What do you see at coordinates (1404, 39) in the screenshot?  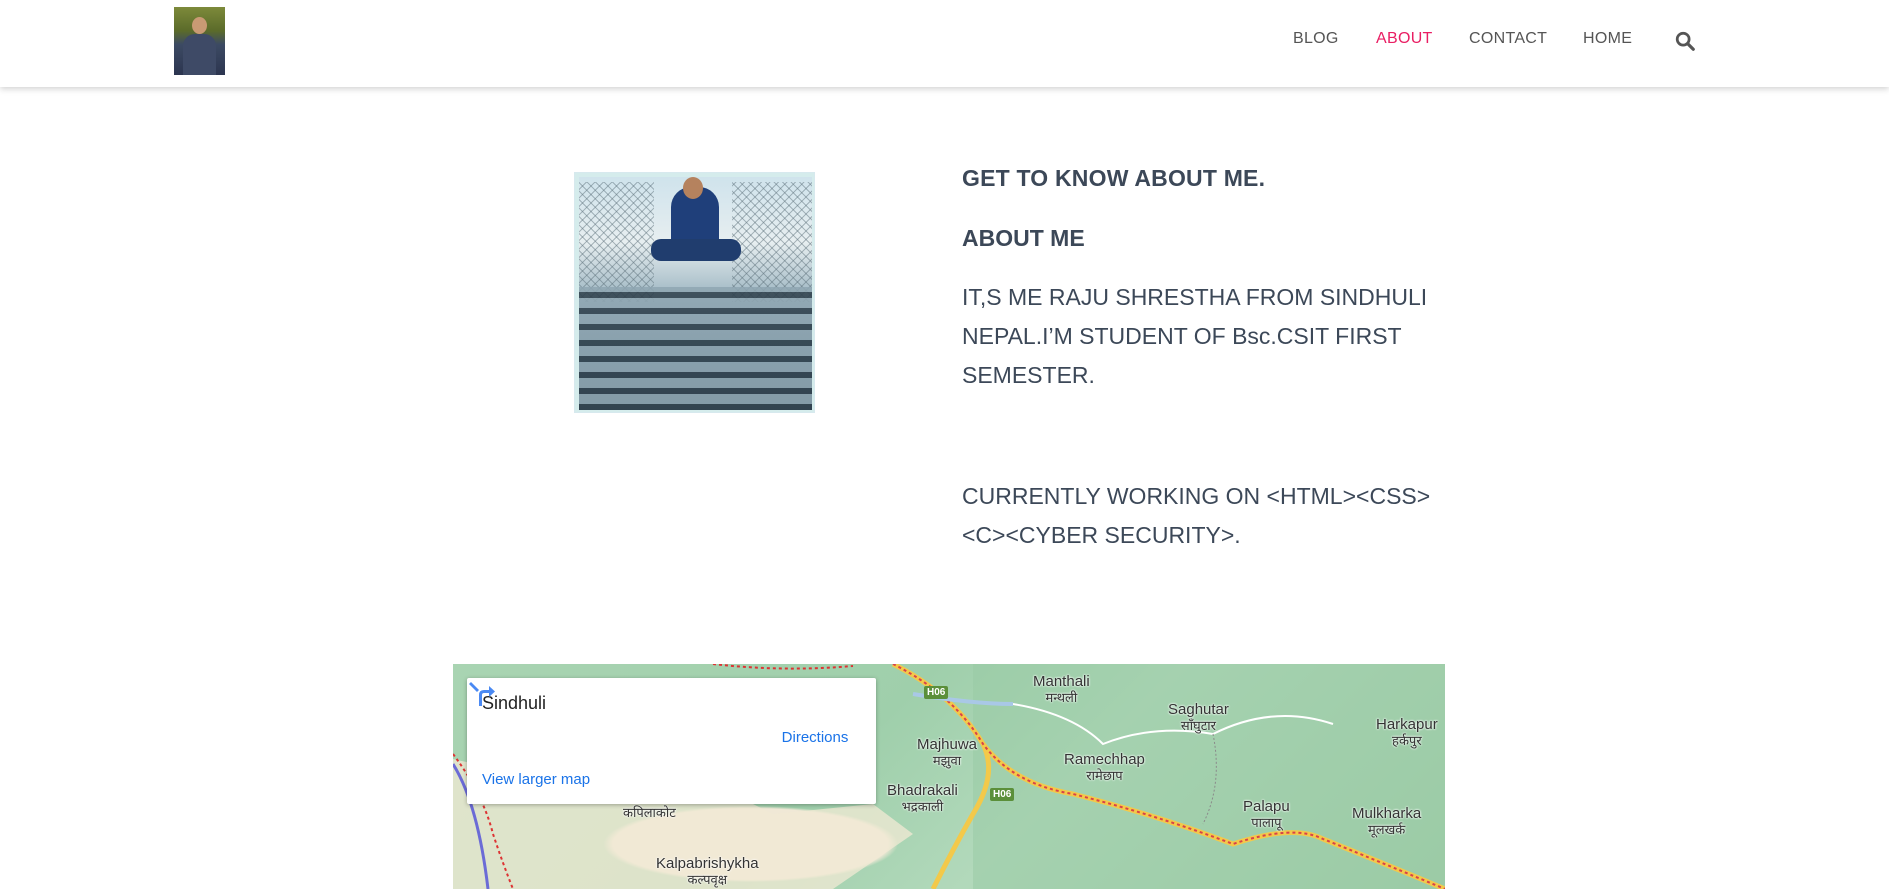 I see `nav-about: ABOUT` at bounding box center [1404, 39].